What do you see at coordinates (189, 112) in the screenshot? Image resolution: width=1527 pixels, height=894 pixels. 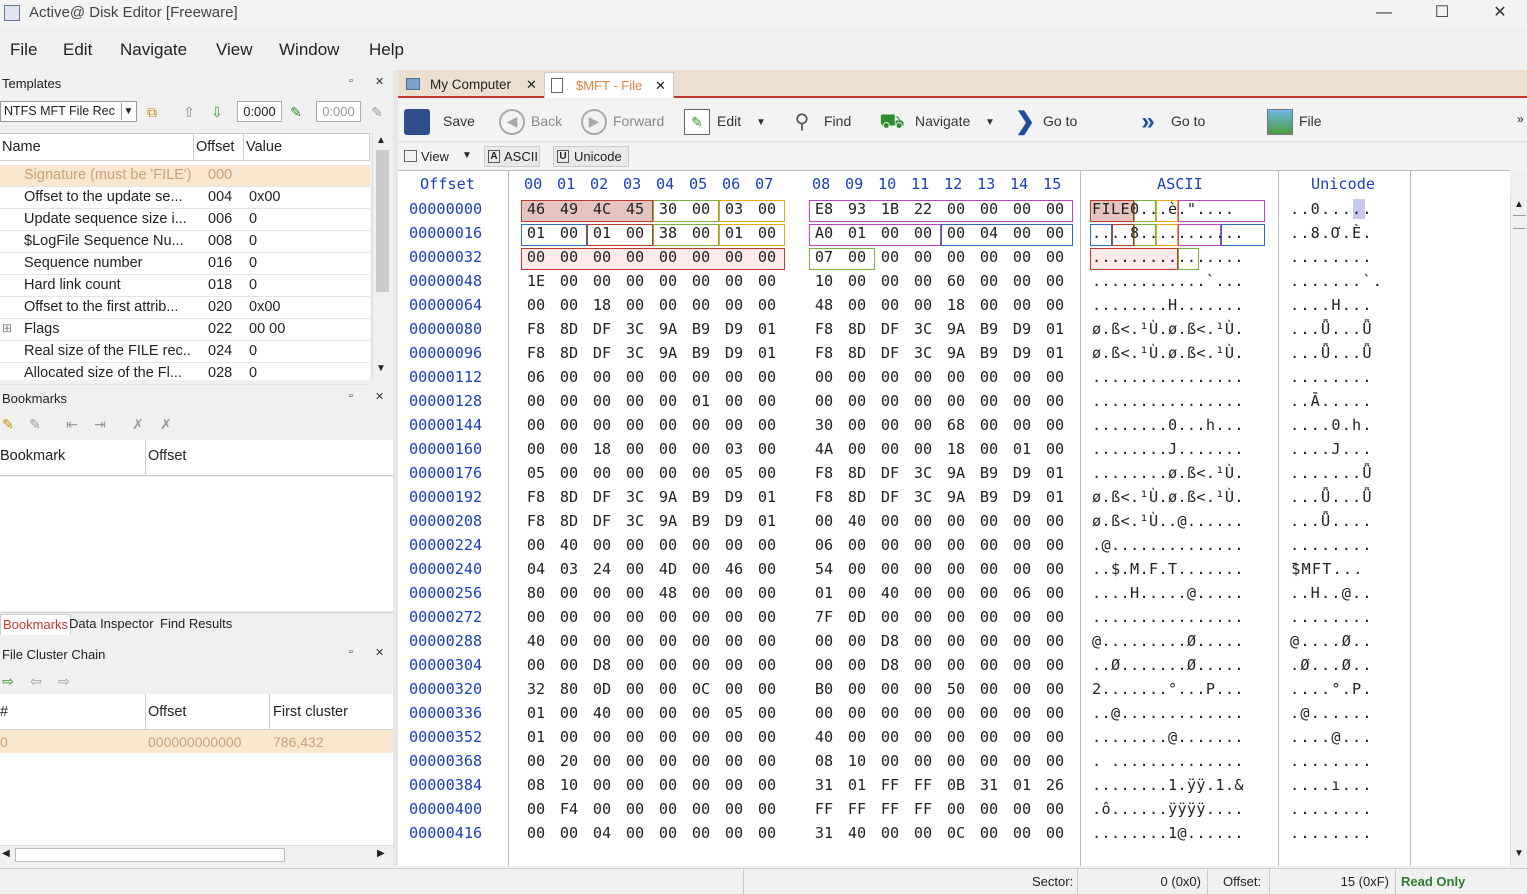 I see `arrow-up-icon: ⇧` at bounding box center [189, 112].